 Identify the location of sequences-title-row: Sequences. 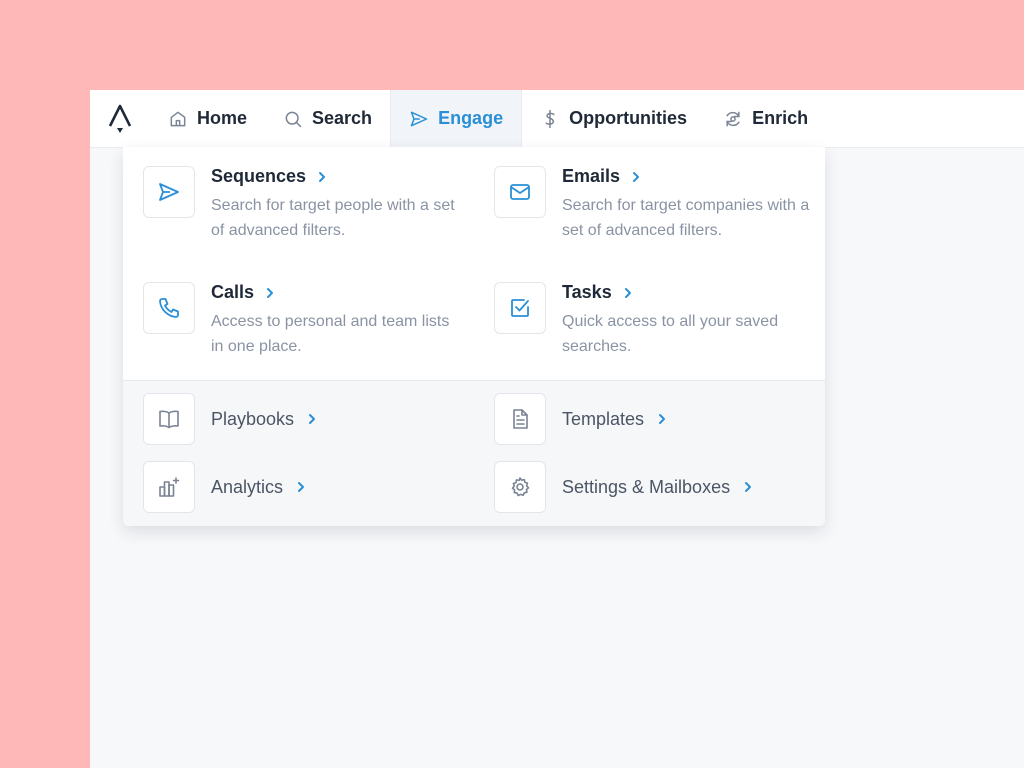
(269, 176).